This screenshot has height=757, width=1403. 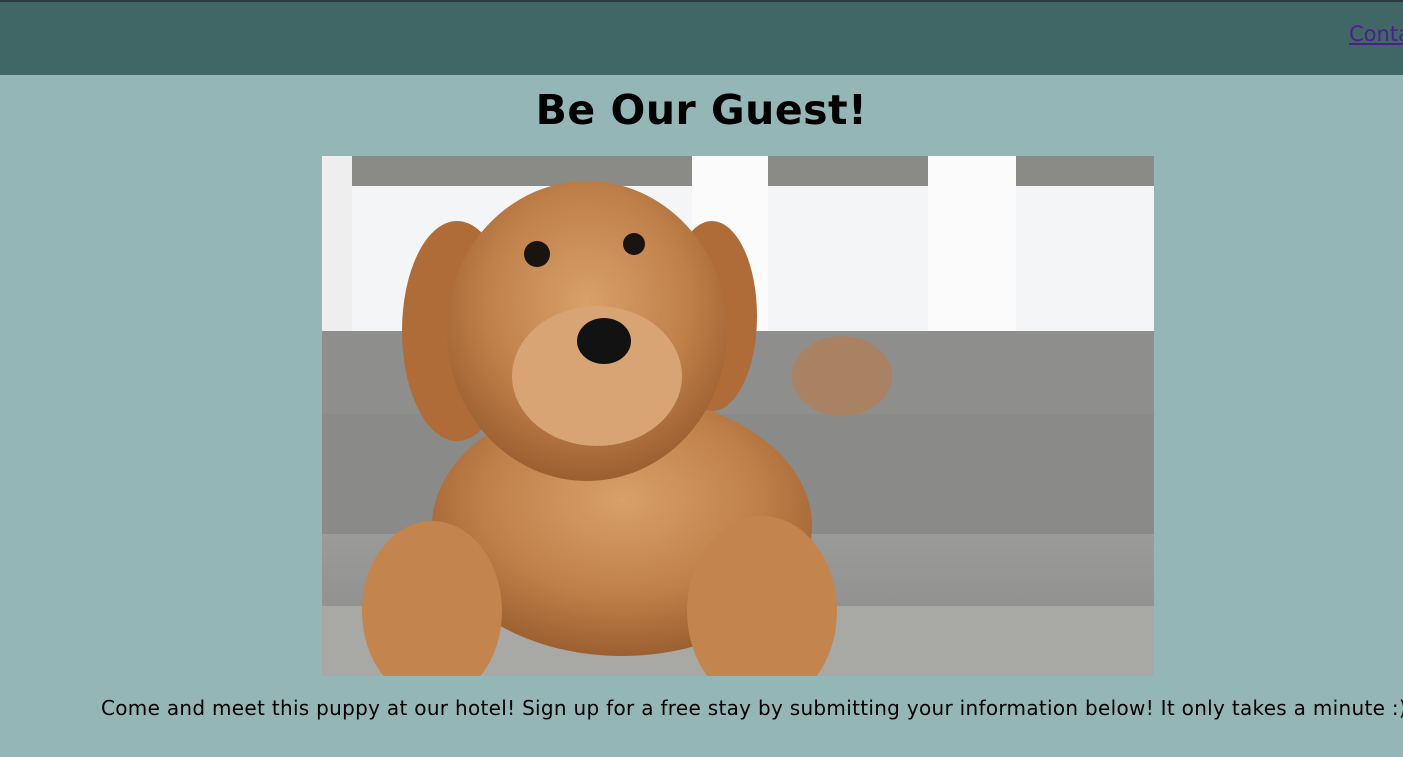 What do you see at coordinates (701, 38) in the screenshot?
I see `site-header: Conta` at bounding box center [701, 38].